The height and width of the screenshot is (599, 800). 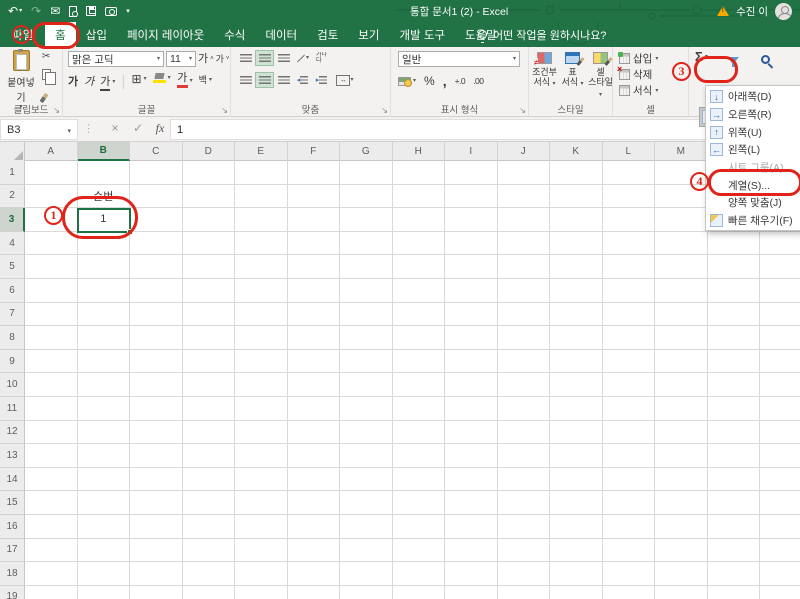 What do you see at coordinates (74, 11) in the screenshot?
I see `print-preview-icon` at bounding box center [74, 11].